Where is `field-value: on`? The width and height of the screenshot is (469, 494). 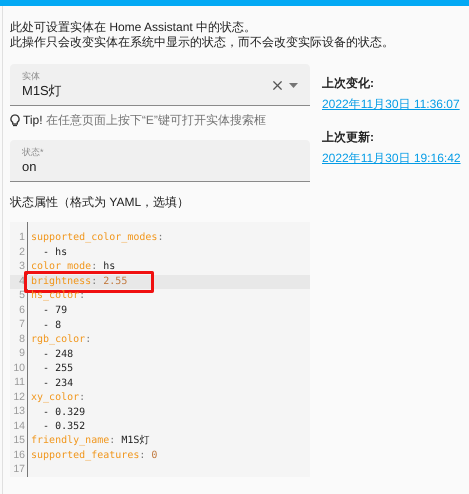 field-value: on is located at coordinates (29, 167).